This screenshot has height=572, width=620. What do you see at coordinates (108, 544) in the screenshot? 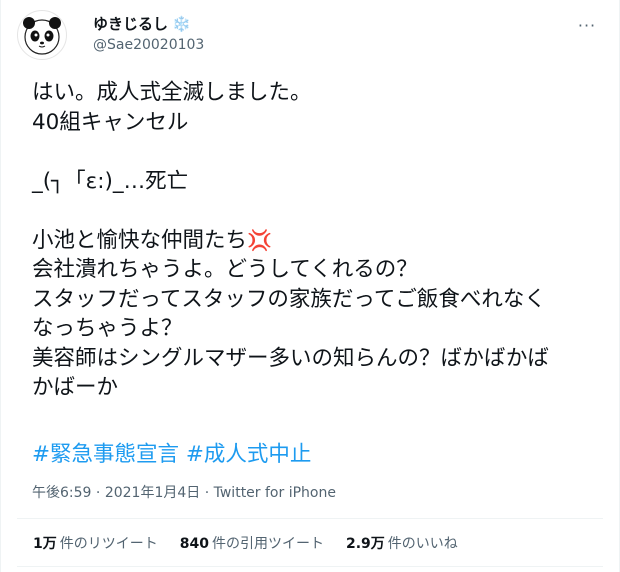
I see `retweets-label: 件のリツイート` at bounding box center [108, 544].